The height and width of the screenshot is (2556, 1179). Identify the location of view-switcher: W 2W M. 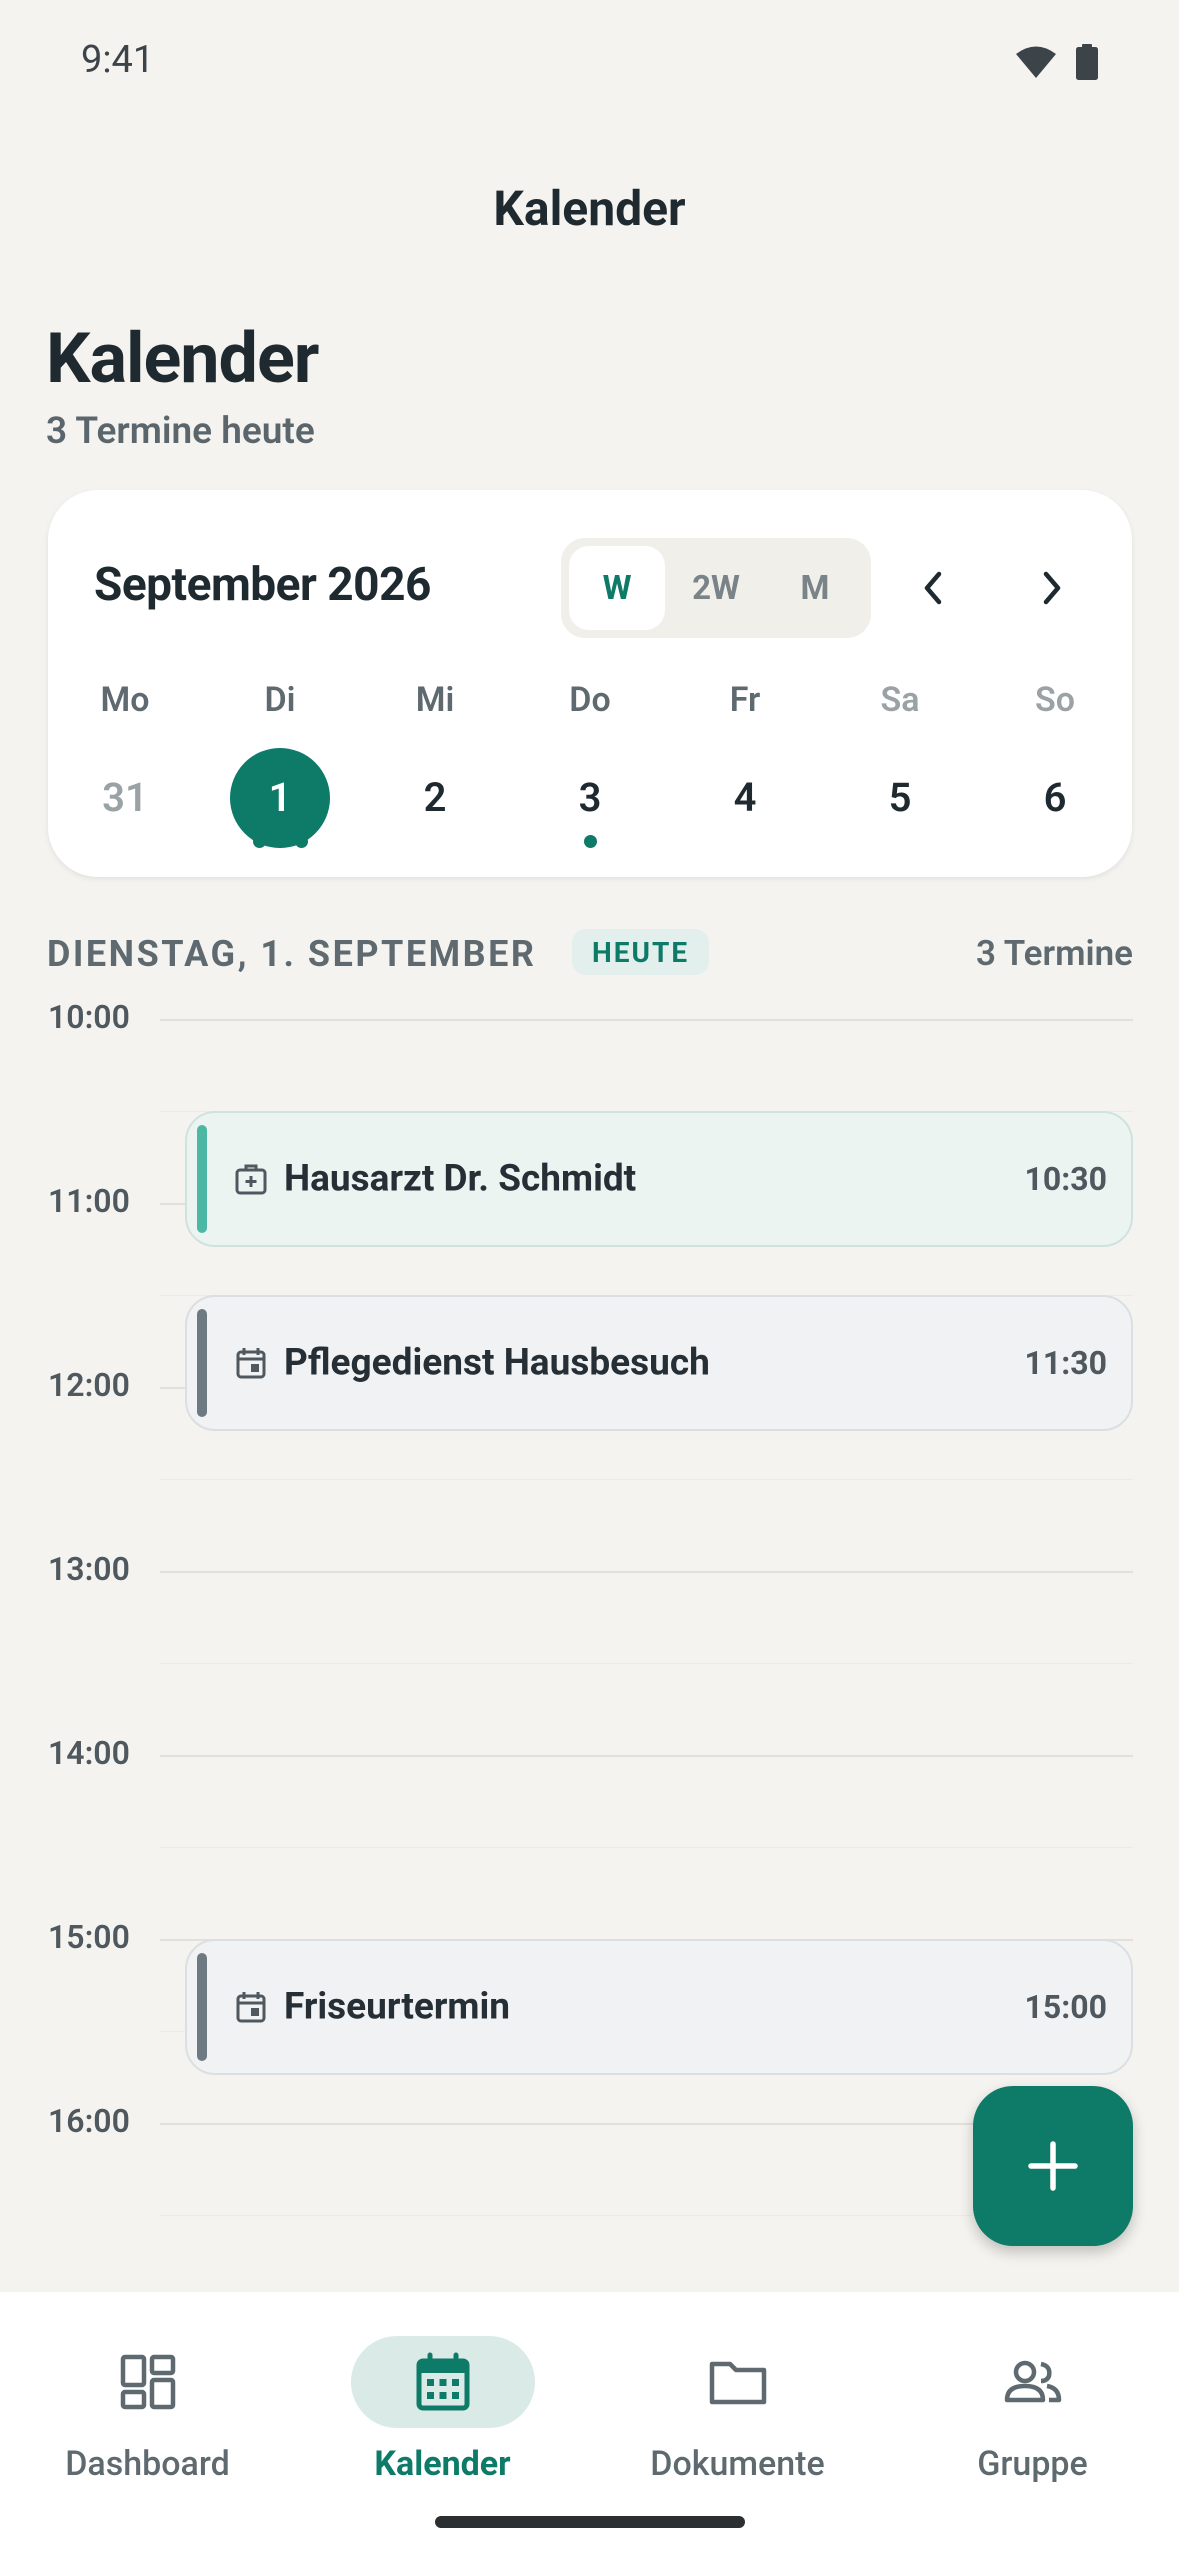
(716, 588).